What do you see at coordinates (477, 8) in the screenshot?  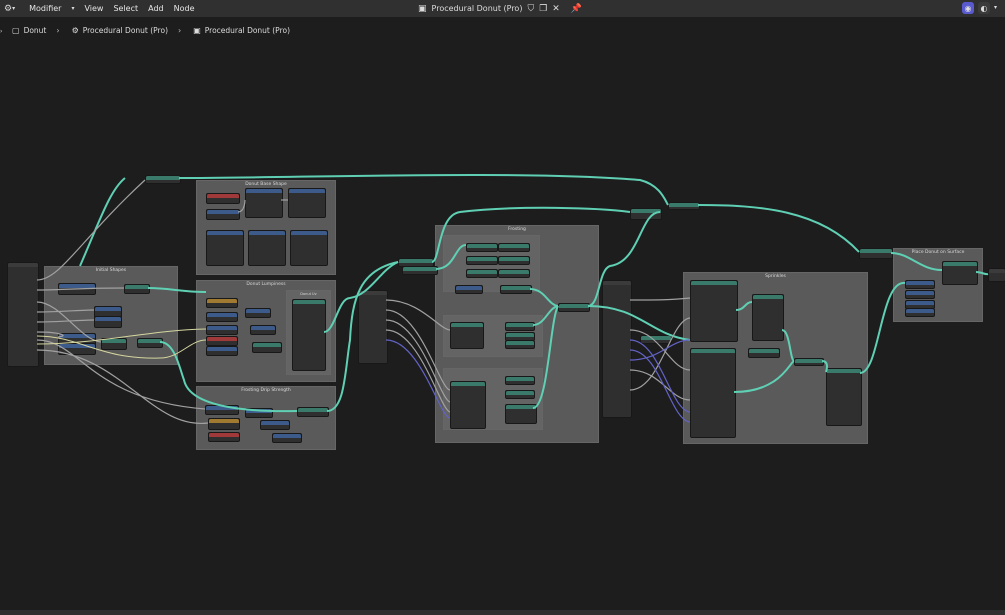 I see `tree-name: Procedural Donut (Pro)` at bounding box center [477, 8].